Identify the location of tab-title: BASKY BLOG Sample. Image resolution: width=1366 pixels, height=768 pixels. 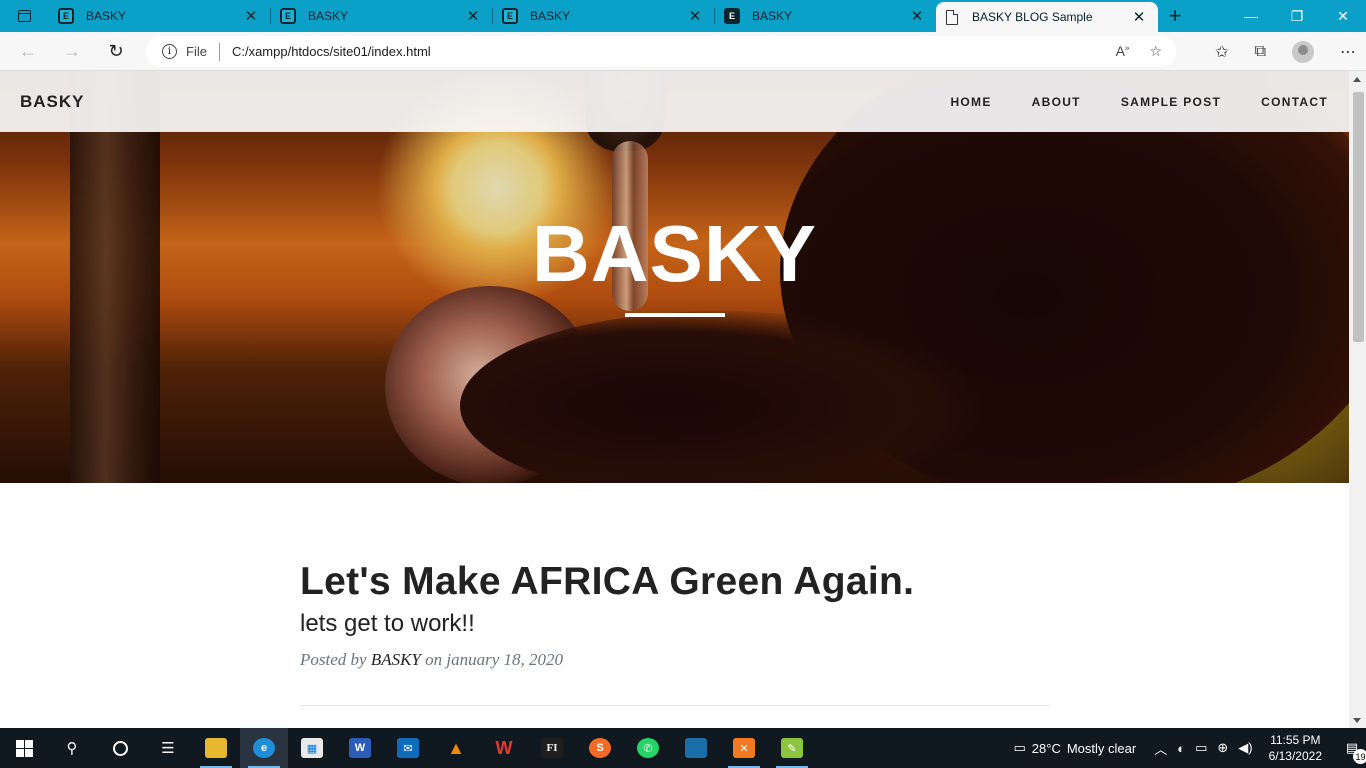
(1032, 17).